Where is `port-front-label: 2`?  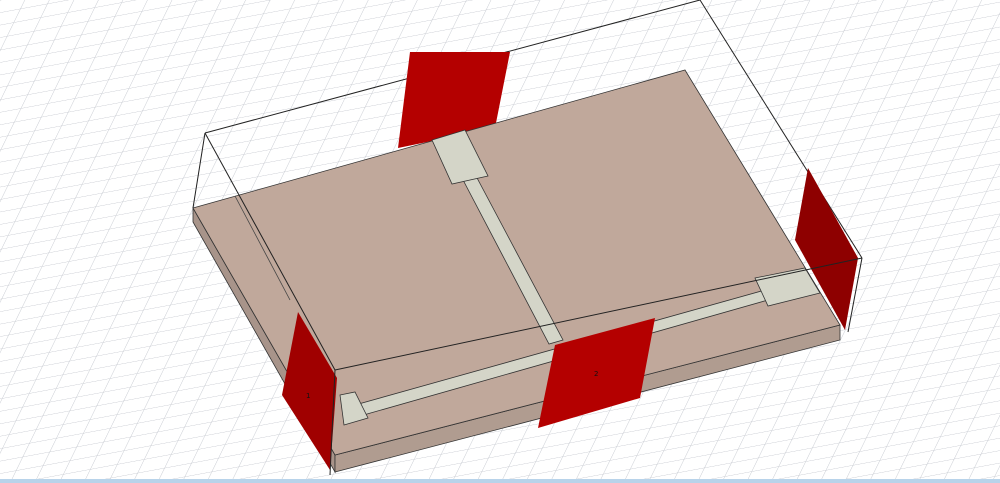 port-front-label: 2 is located at coordinates (596, 374).